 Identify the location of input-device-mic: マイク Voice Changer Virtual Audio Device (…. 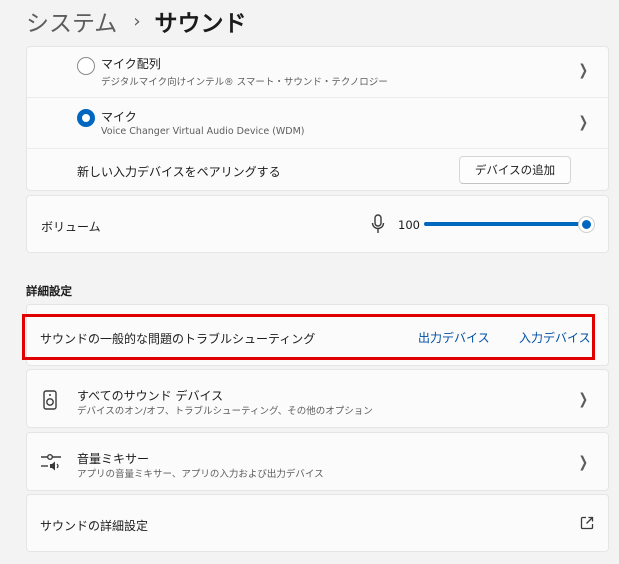
(317, 122).